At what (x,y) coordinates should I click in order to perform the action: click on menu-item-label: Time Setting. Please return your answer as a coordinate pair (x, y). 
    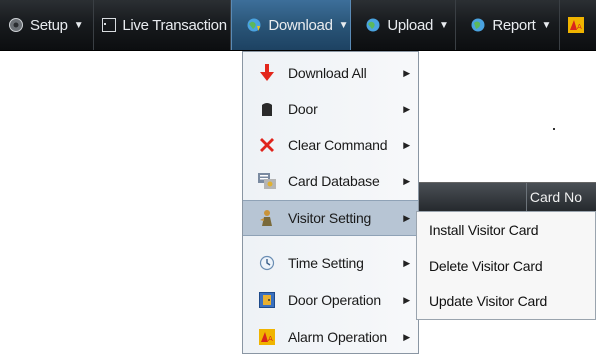
    Looking at the image, I should click on (326, 263).